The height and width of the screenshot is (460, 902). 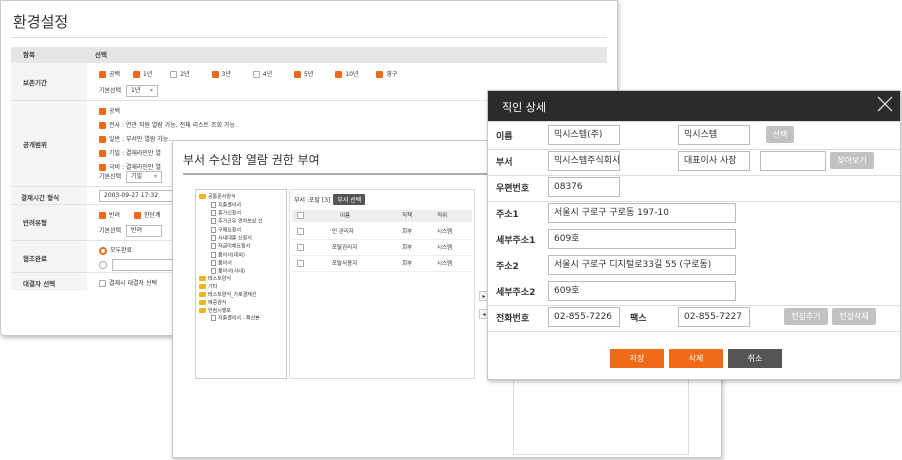 What do you see at coordinates (241, 222) in the screenshot?
I see `tree-item: 추가근무 연차보상 신` at bounding box center [241, 222].